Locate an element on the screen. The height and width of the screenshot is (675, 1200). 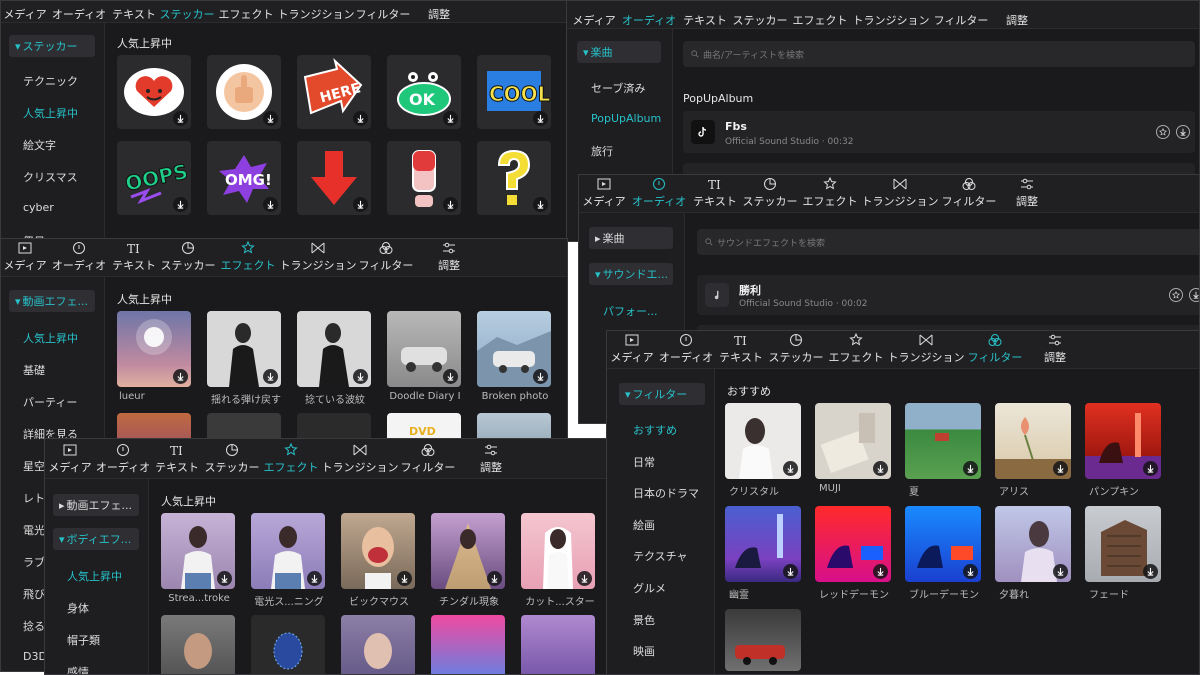
sidebar-item: おすすめ is located at coordinates (655, 430).